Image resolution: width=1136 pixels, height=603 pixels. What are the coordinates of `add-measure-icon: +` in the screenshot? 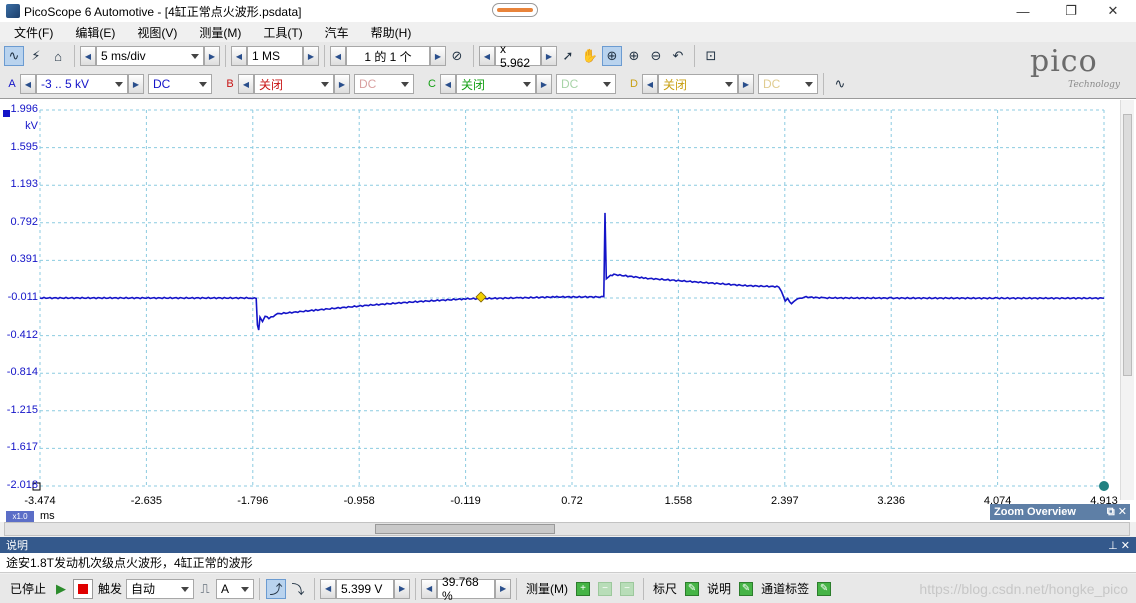 It's located at (583, 588).